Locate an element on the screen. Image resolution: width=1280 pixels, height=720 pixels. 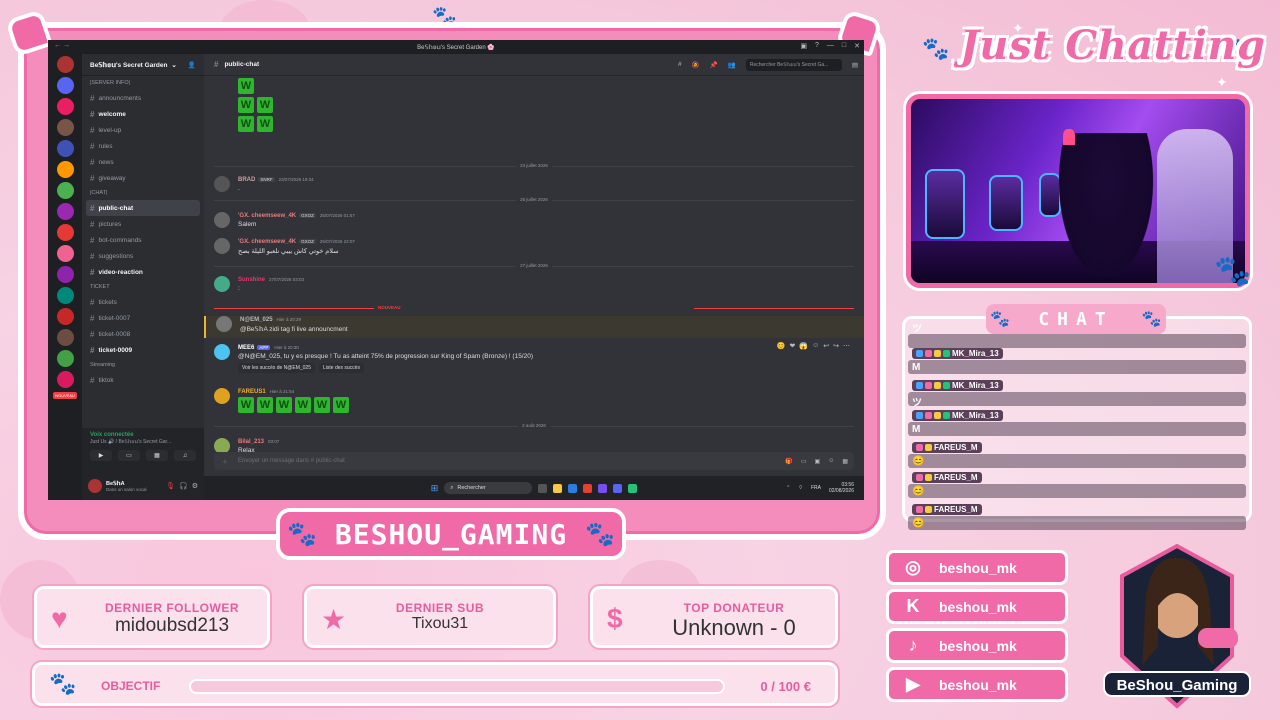
reaction-icon: ⋯ is located at coordinates (846, 346).